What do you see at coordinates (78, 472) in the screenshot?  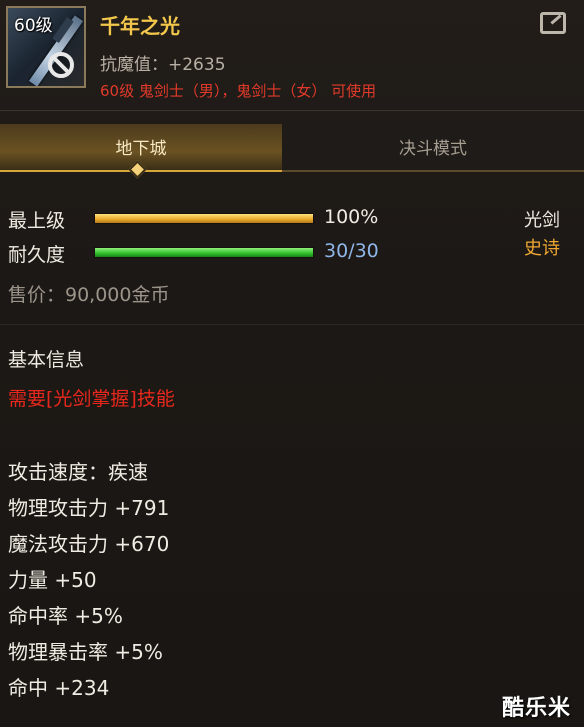 I see `stat-line: 攻击速度：疾速` at bounding box center [78, 472].